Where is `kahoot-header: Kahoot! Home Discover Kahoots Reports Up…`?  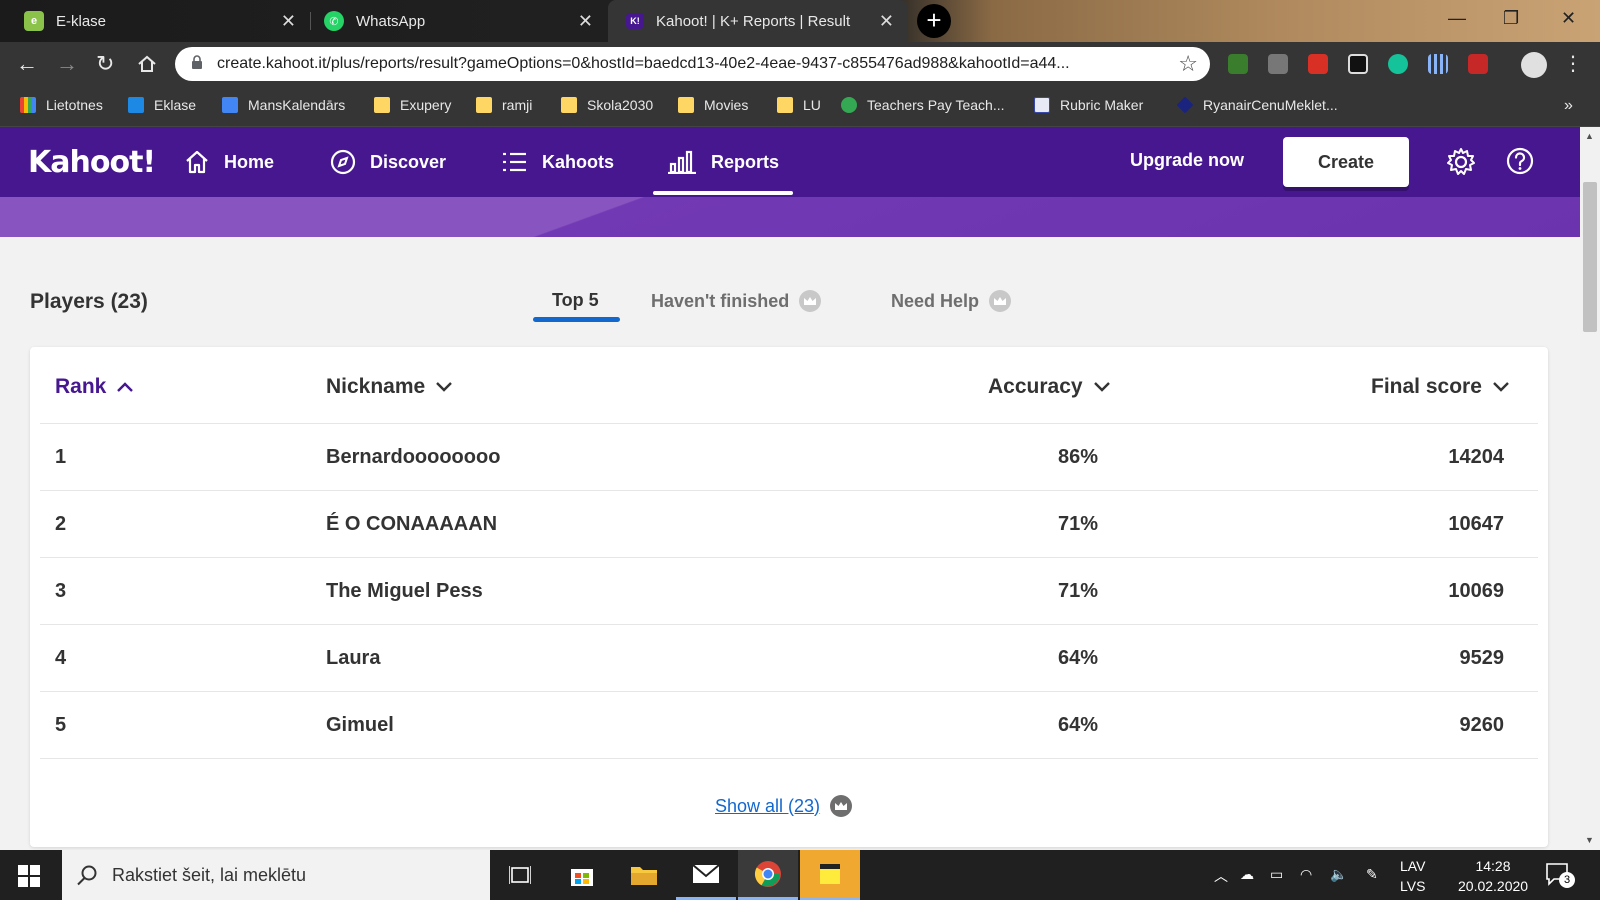 kahoot-header: Kahoot! Home Discover Kahoots Reports Up… is located at coordinates (790, 162).